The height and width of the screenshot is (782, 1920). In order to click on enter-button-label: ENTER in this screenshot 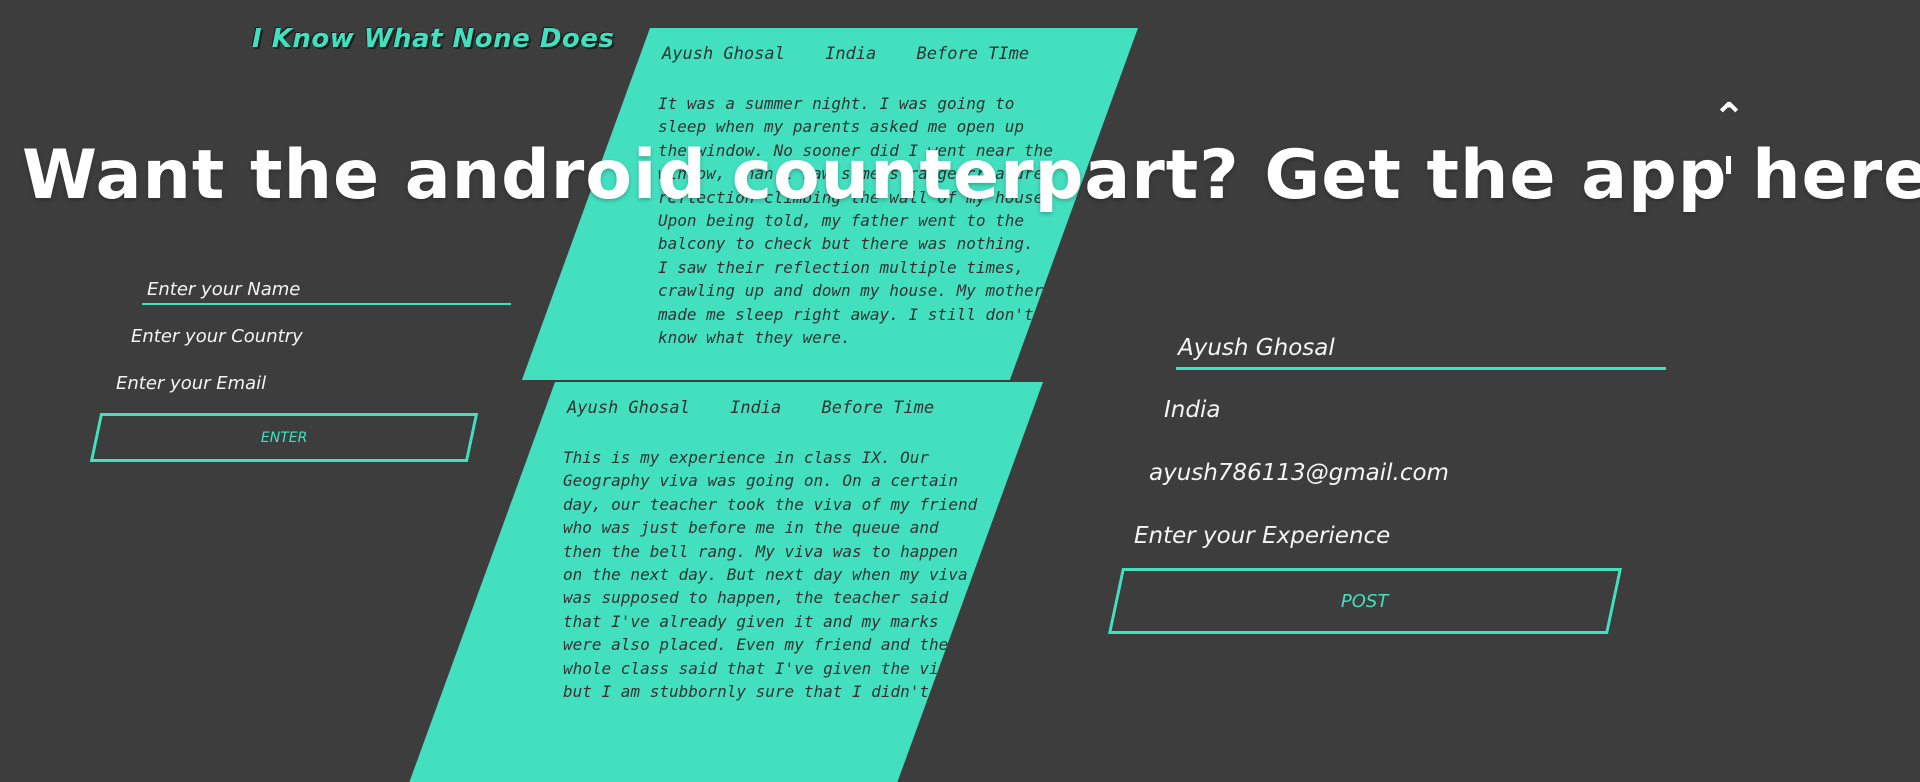, I will do `click(284, 437)`.